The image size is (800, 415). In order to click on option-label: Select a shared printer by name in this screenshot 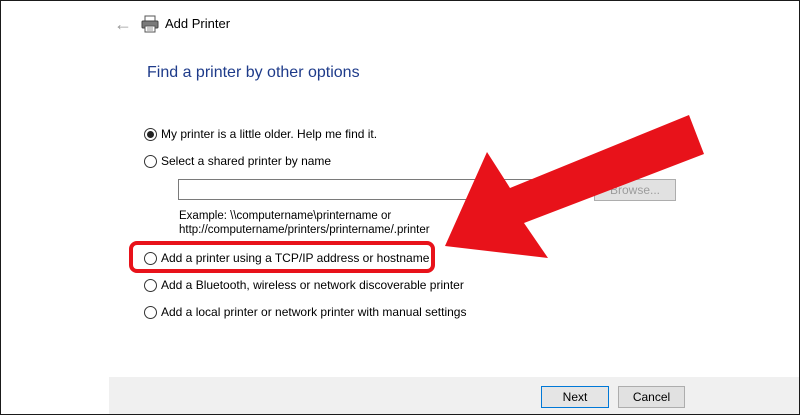, I will do `click(246, 161)`.